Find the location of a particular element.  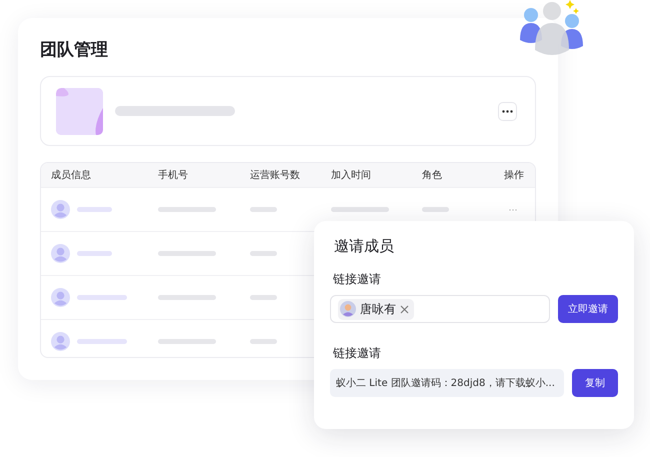

member-name: 唐咏有 is located at coordinates (378, 309).